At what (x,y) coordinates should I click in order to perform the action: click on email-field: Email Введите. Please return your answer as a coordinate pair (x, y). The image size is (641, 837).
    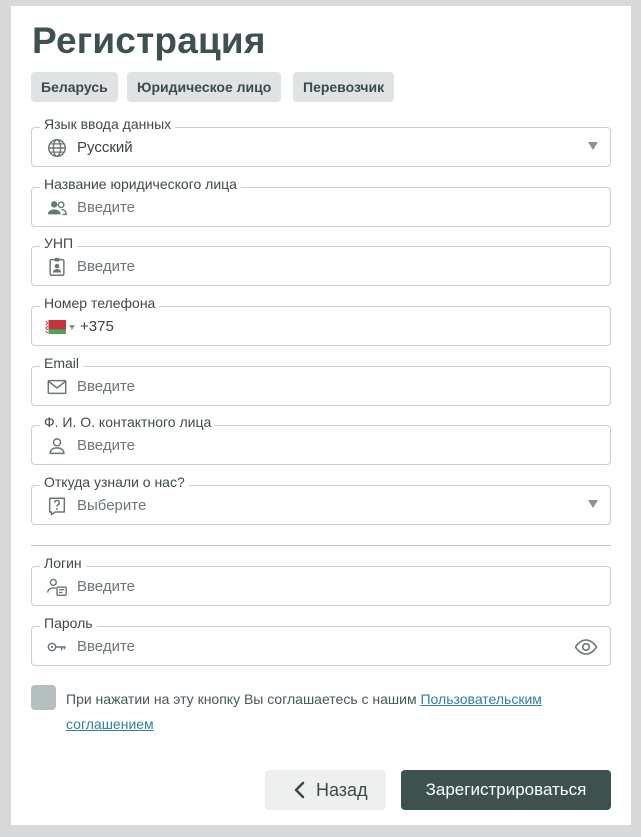
    Looking at the image, I should click on (321, 380).